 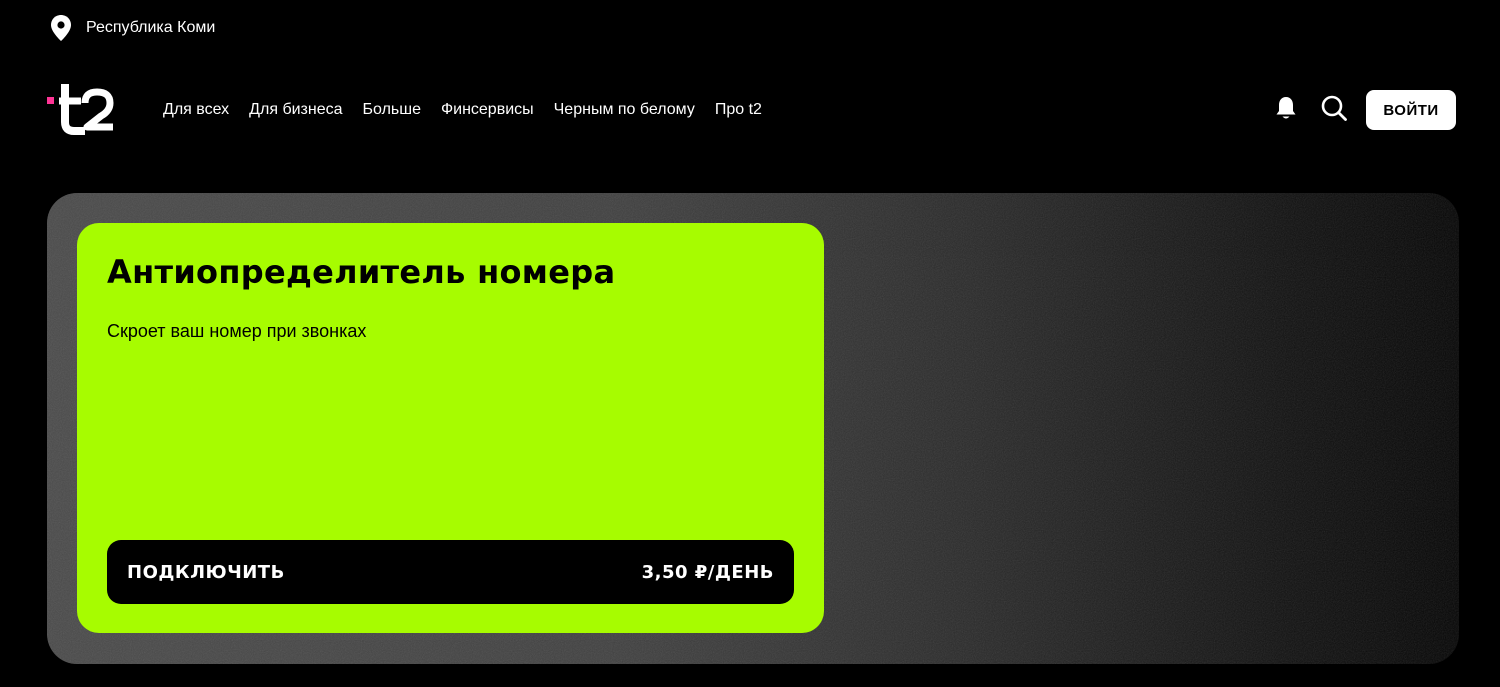 I want to click on login-button: ВОЙТИ, so click(x=1411, y=110).